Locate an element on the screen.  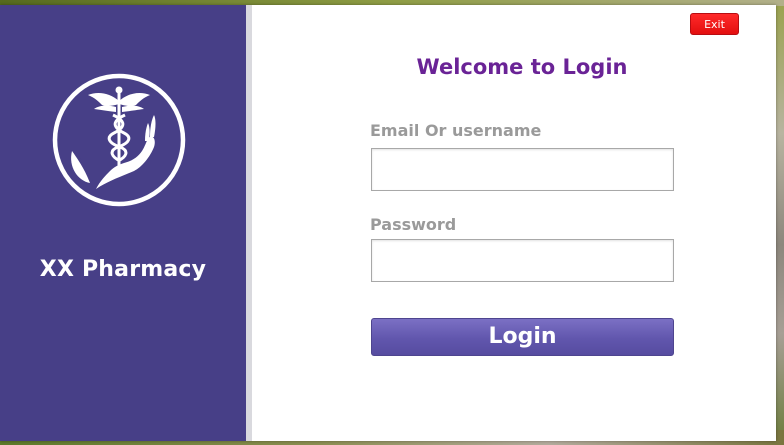
panel-divider is located at coordinates (249, 223).